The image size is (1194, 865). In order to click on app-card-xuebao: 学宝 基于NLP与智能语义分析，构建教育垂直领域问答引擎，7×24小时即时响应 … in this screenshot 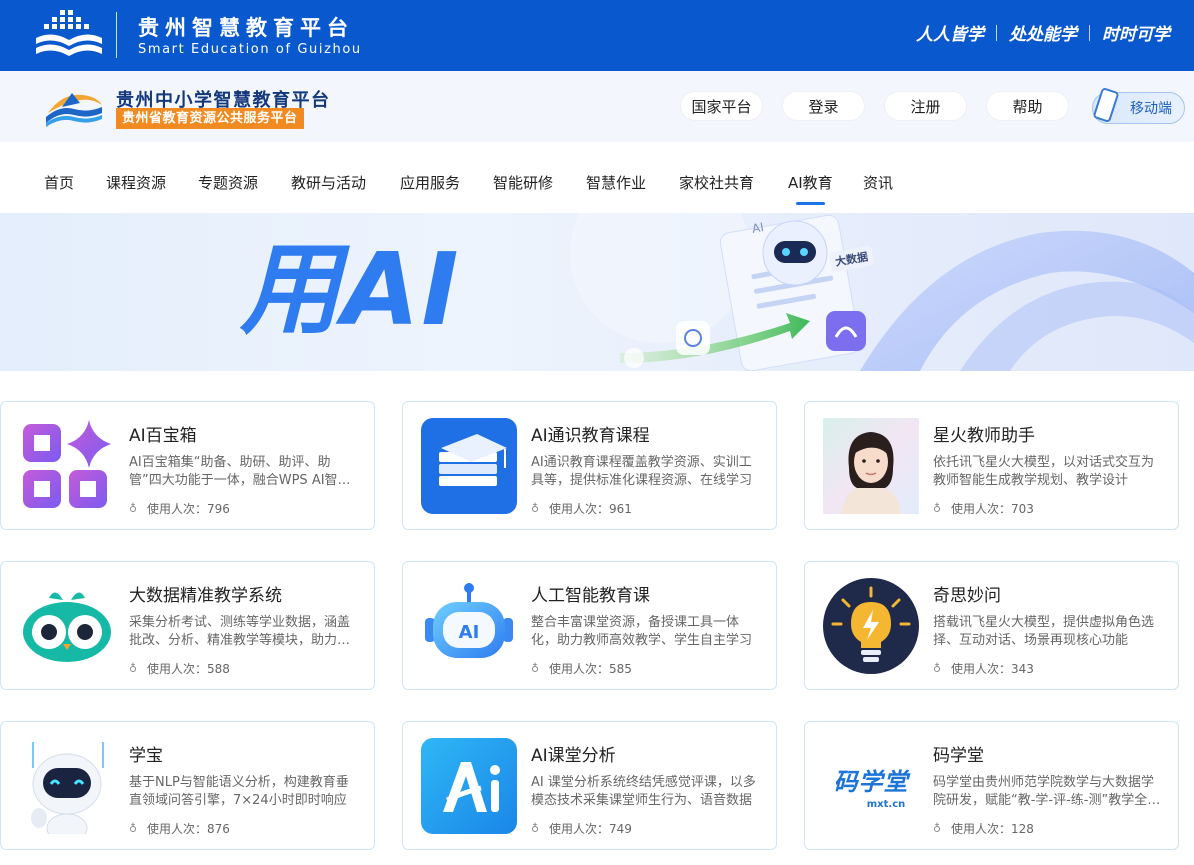, I will do `click(187, 785)`.